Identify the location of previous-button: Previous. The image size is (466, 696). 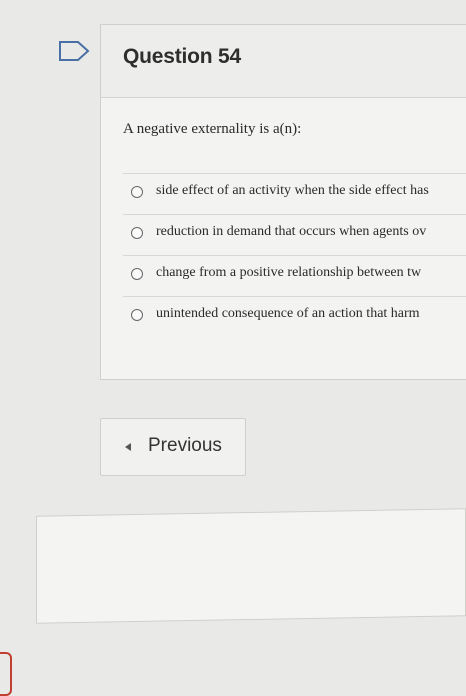
(173, 447).